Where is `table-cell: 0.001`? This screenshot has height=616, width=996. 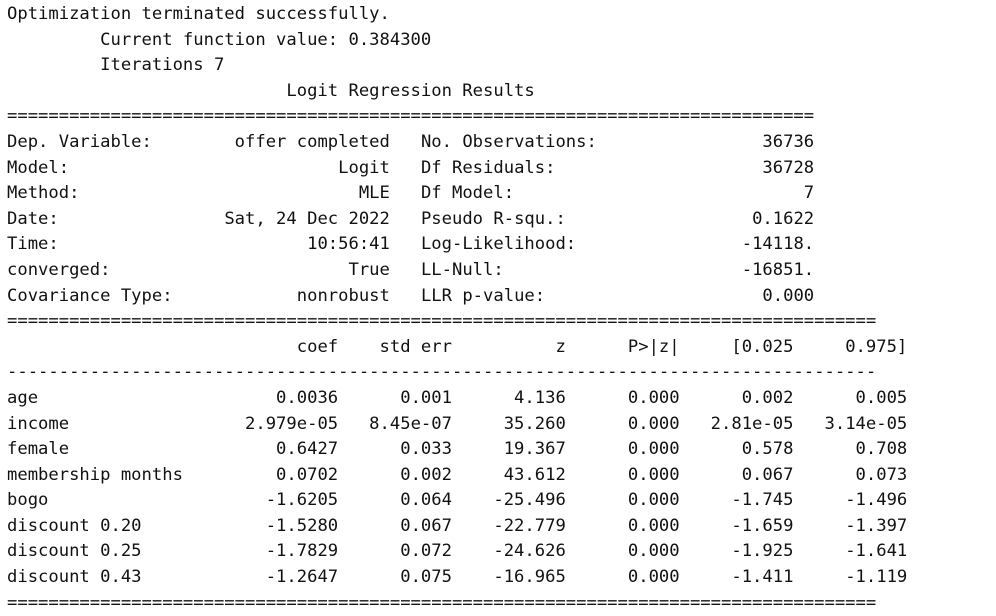 table-cell: 0.001 is located at coordinates (395, 397).